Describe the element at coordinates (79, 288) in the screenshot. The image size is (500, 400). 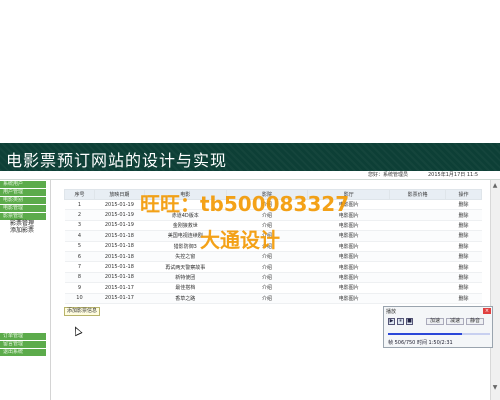
I see `cell-index: 9` at that location.